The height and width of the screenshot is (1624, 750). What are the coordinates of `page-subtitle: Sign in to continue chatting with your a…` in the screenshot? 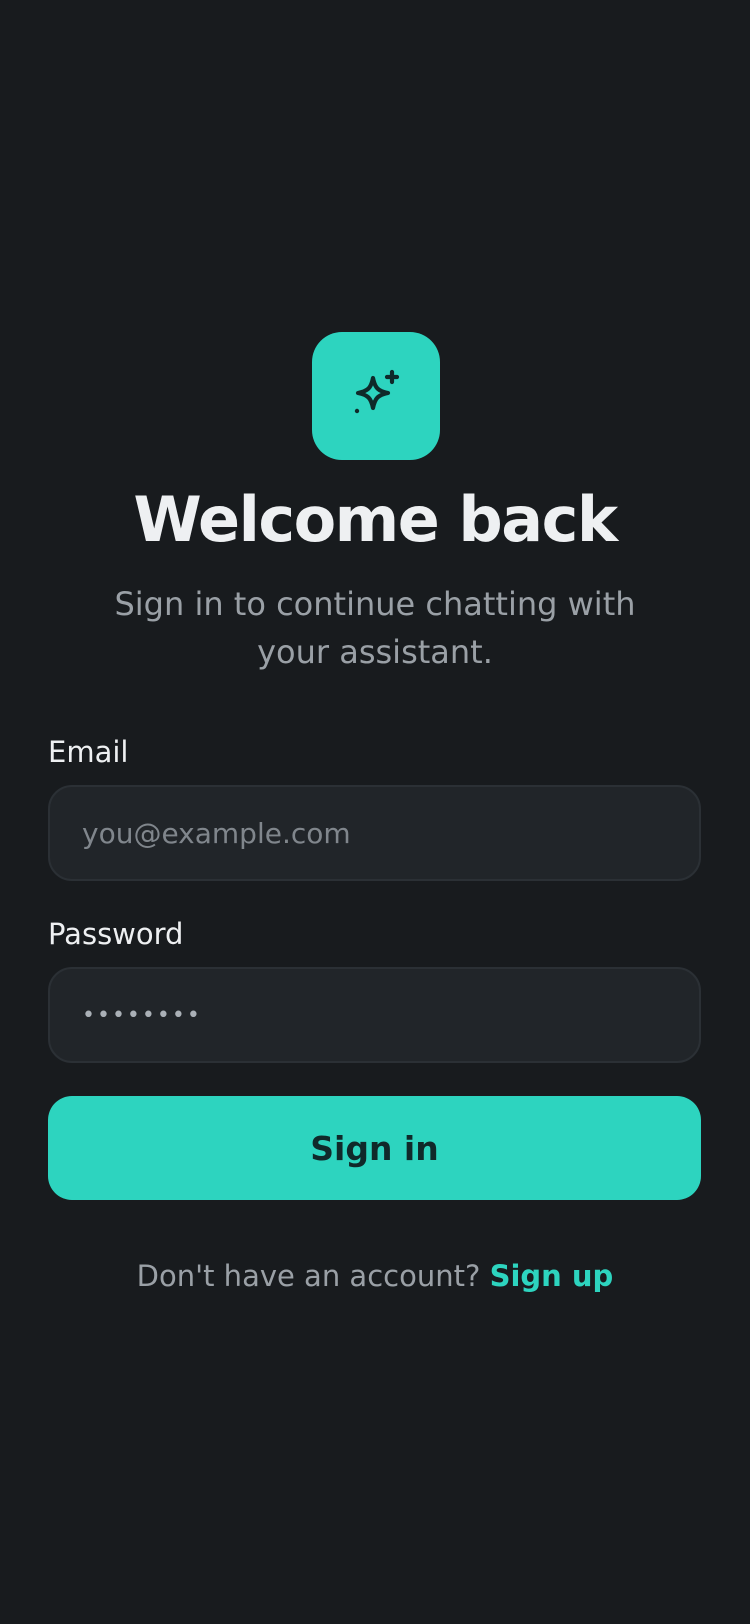 It's located at (375, 628).